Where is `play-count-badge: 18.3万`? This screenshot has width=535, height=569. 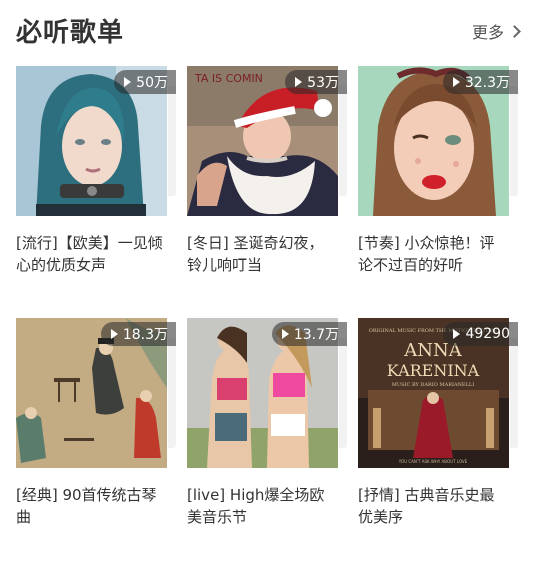 play-count-badge: 18.3万 is located at coordinates (138, 334).